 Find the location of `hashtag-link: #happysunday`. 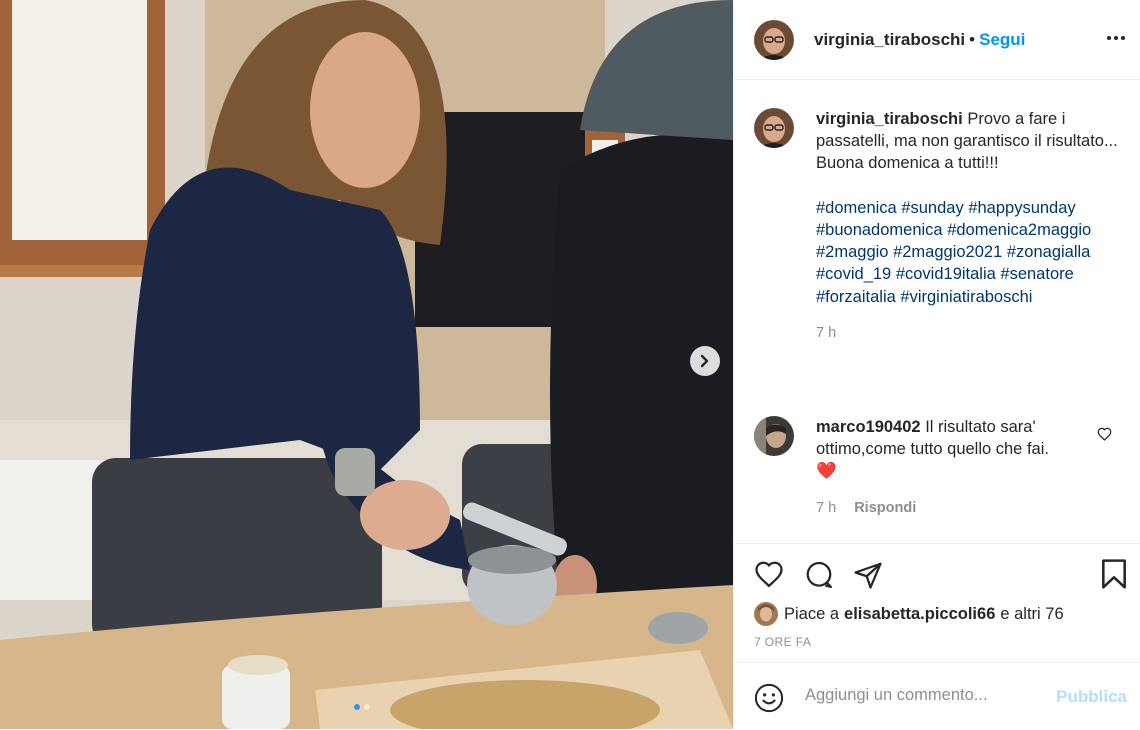

hashtag-link: #happysunday is located at coordinates (1021, 208).